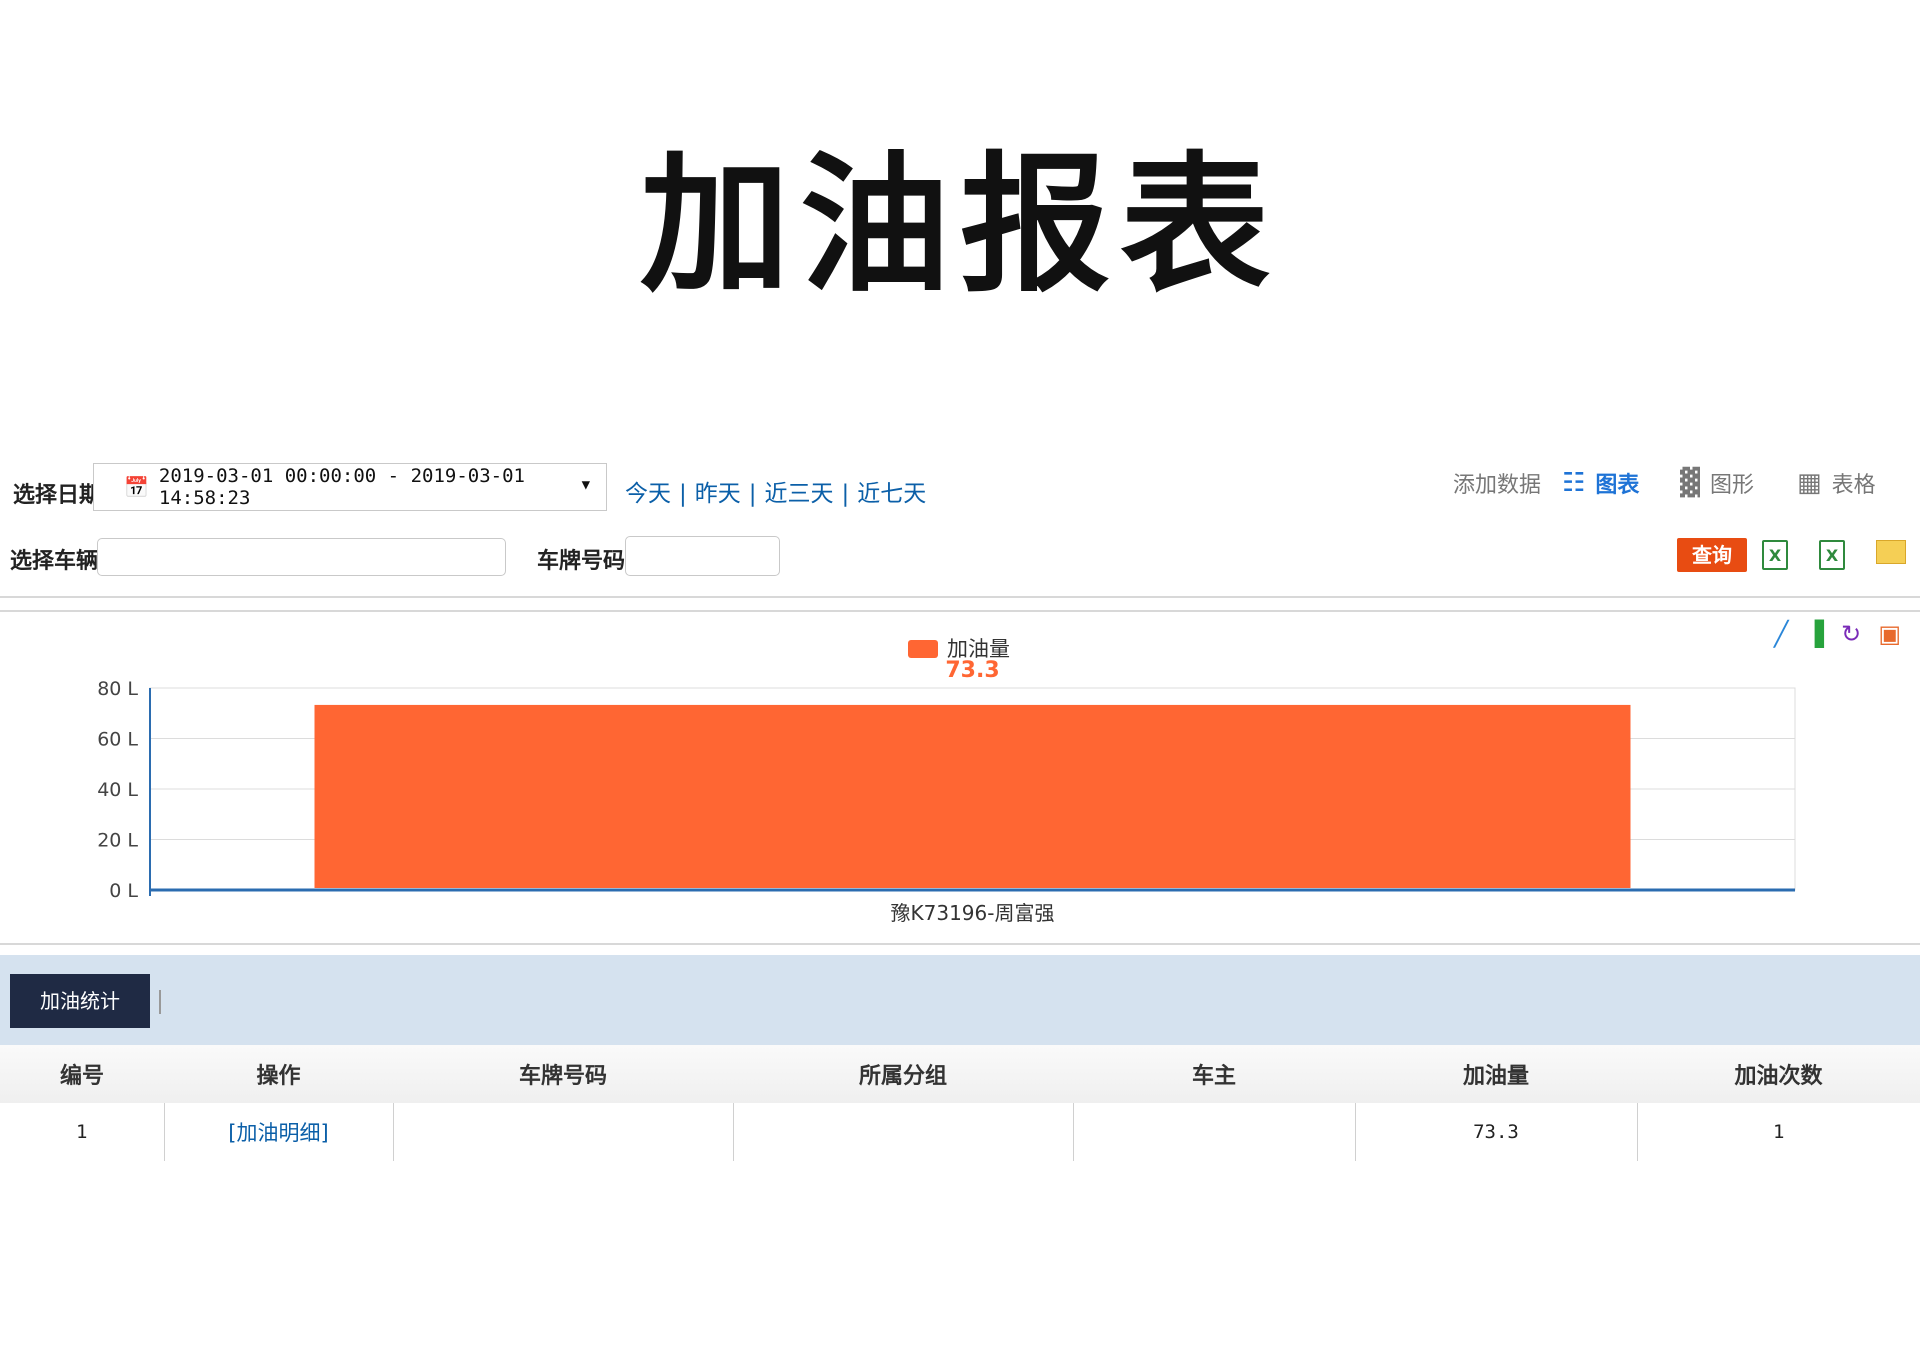 The width and height of the screenshot is (1920, 1357). I want to click on x-tick-label: 豫K73196-周富强, so click(973, 913).